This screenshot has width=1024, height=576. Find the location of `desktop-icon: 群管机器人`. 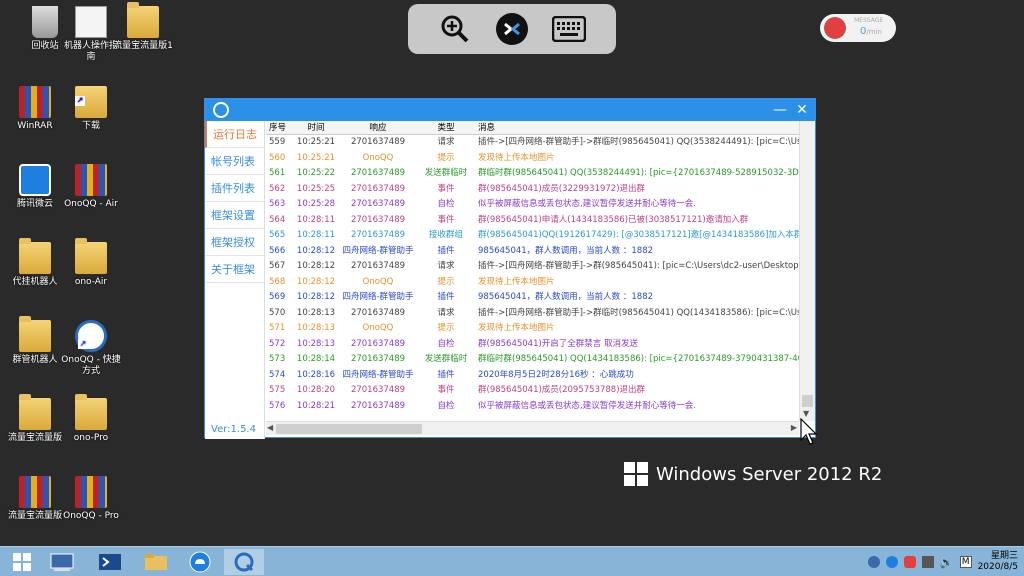

desktop-icon: 群管机器人 is located at coordinates (35, 341).